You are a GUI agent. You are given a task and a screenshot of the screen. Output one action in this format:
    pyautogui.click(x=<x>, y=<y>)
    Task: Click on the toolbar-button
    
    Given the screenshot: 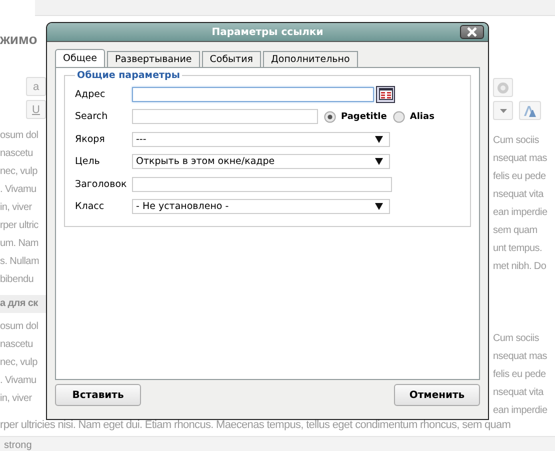 What is the action you would take?
    pyautogui.click(x=503, y=87)
    